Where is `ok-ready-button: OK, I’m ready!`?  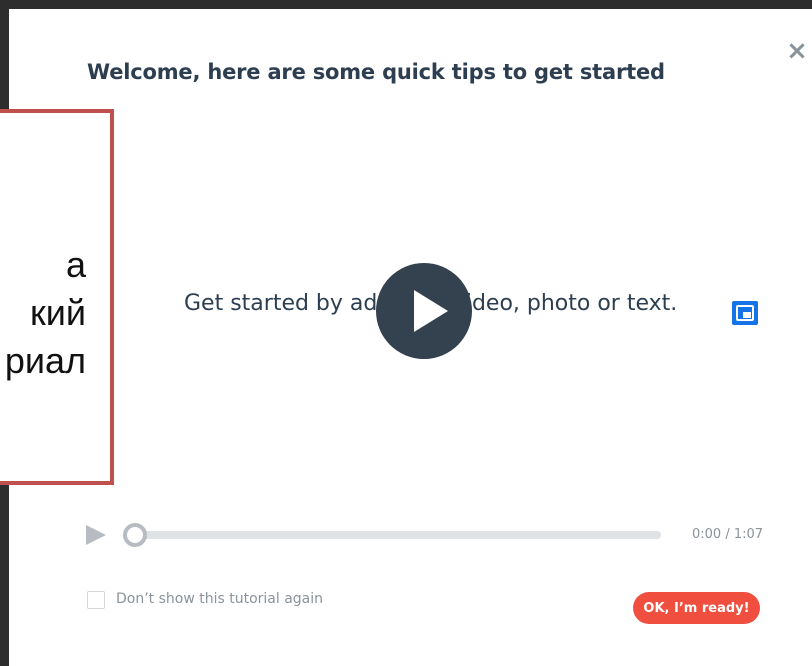 ok-ready-button: OK, I’m ready! is located at coordinates (696, 608).